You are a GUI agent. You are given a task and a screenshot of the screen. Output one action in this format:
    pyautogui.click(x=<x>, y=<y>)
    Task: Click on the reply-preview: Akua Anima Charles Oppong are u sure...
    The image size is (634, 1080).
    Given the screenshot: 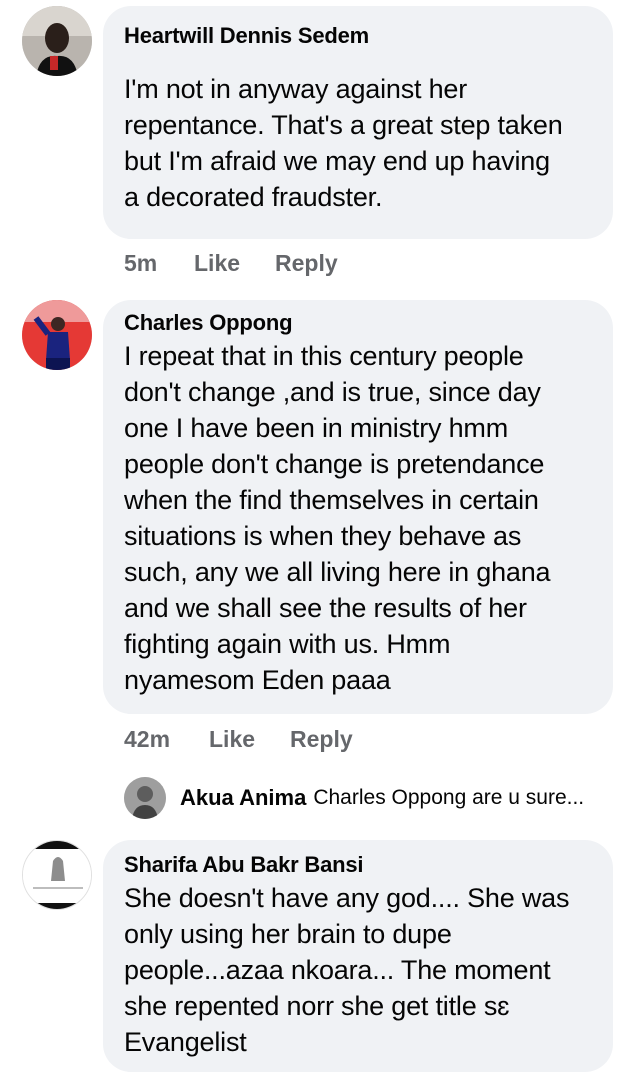 What is the action you would take?
    pyautogui.click(x=354, y=798)
    